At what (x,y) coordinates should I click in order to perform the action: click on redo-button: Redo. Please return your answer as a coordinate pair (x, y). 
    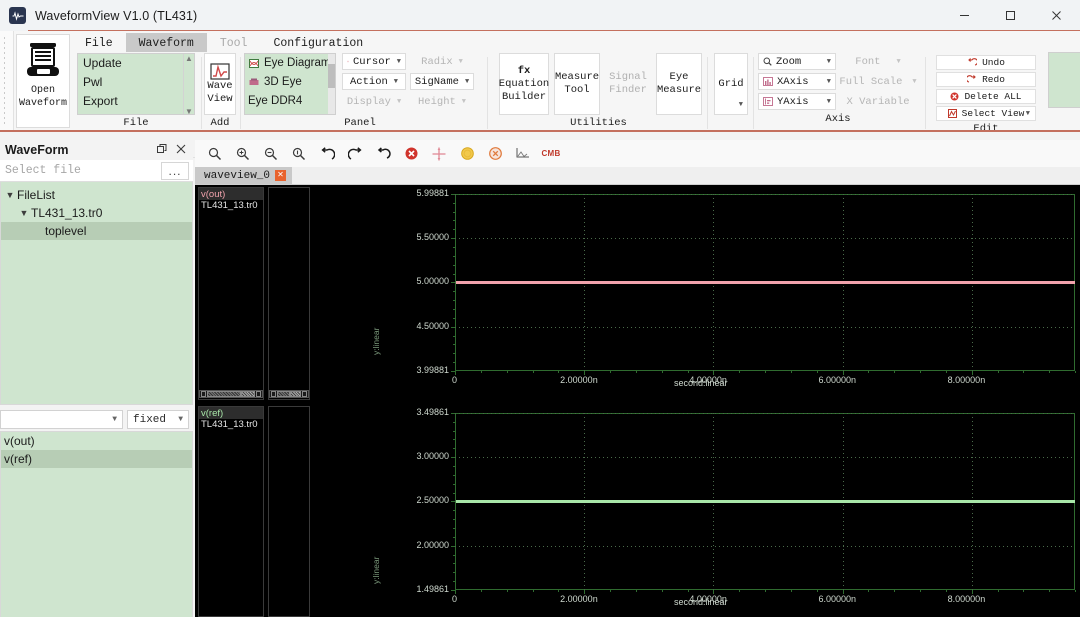
    Looking at the image, I should click on (986, 79).